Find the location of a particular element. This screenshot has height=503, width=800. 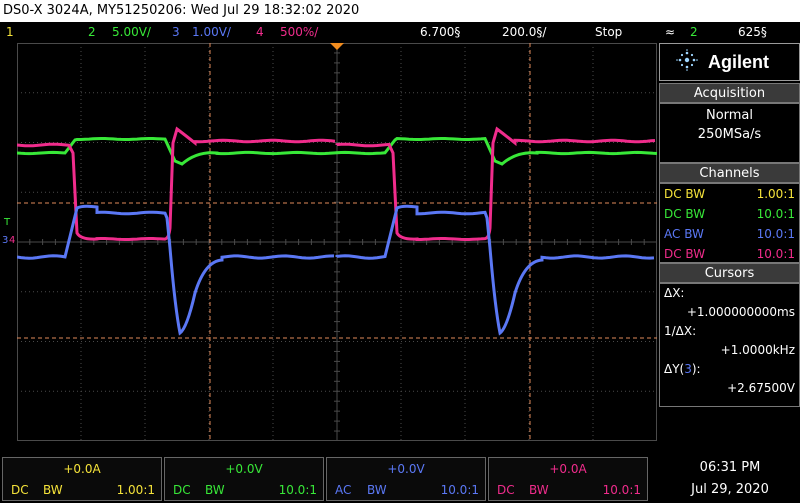

channel-row-2: DC BW 10.0:1 is located at coordinates (729, 214).